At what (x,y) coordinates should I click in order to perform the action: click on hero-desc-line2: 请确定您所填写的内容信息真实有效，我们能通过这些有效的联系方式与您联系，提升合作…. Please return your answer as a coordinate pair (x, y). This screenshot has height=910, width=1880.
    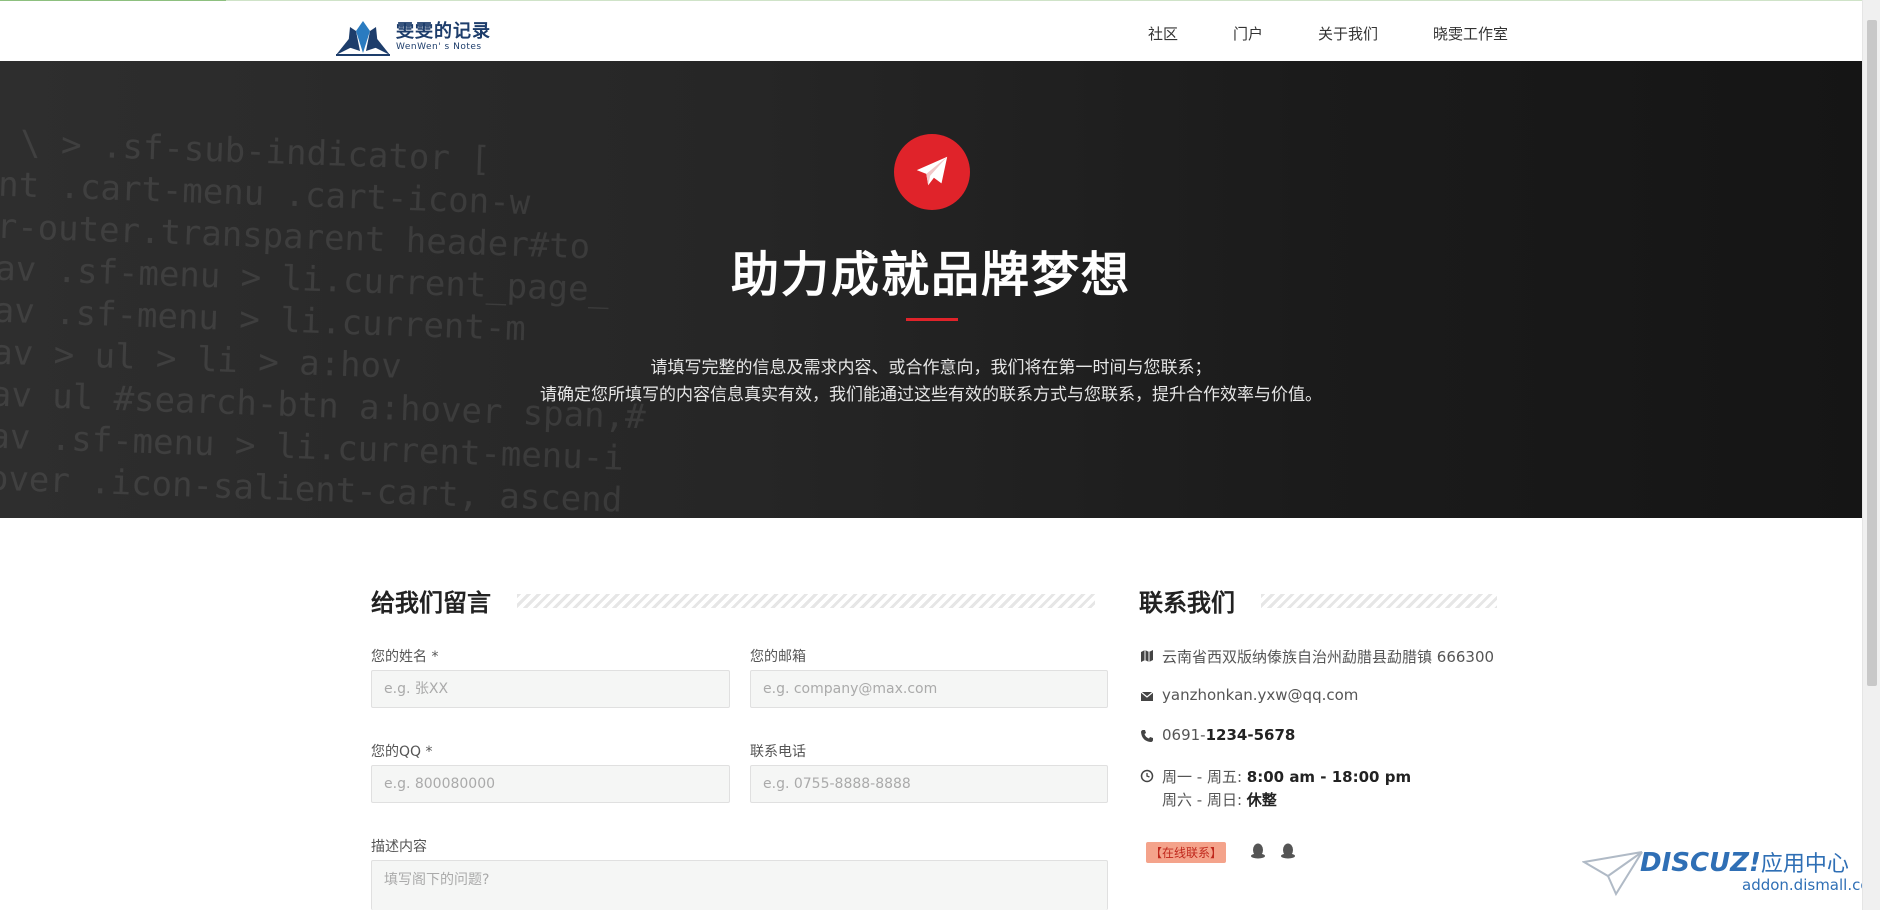
    Looking at the image, I should click on (931, 395).